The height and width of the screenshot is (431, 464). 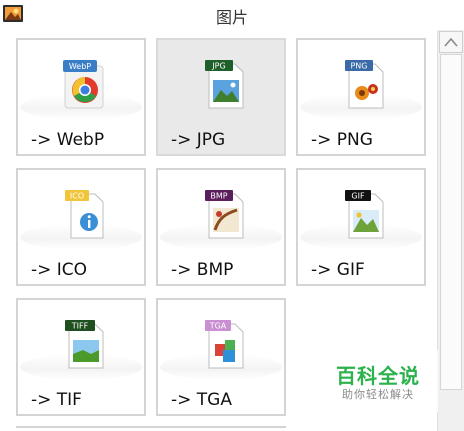 I want to click on convert-to-png-tile: PNG -> PNG, so click(x=361, y=97).